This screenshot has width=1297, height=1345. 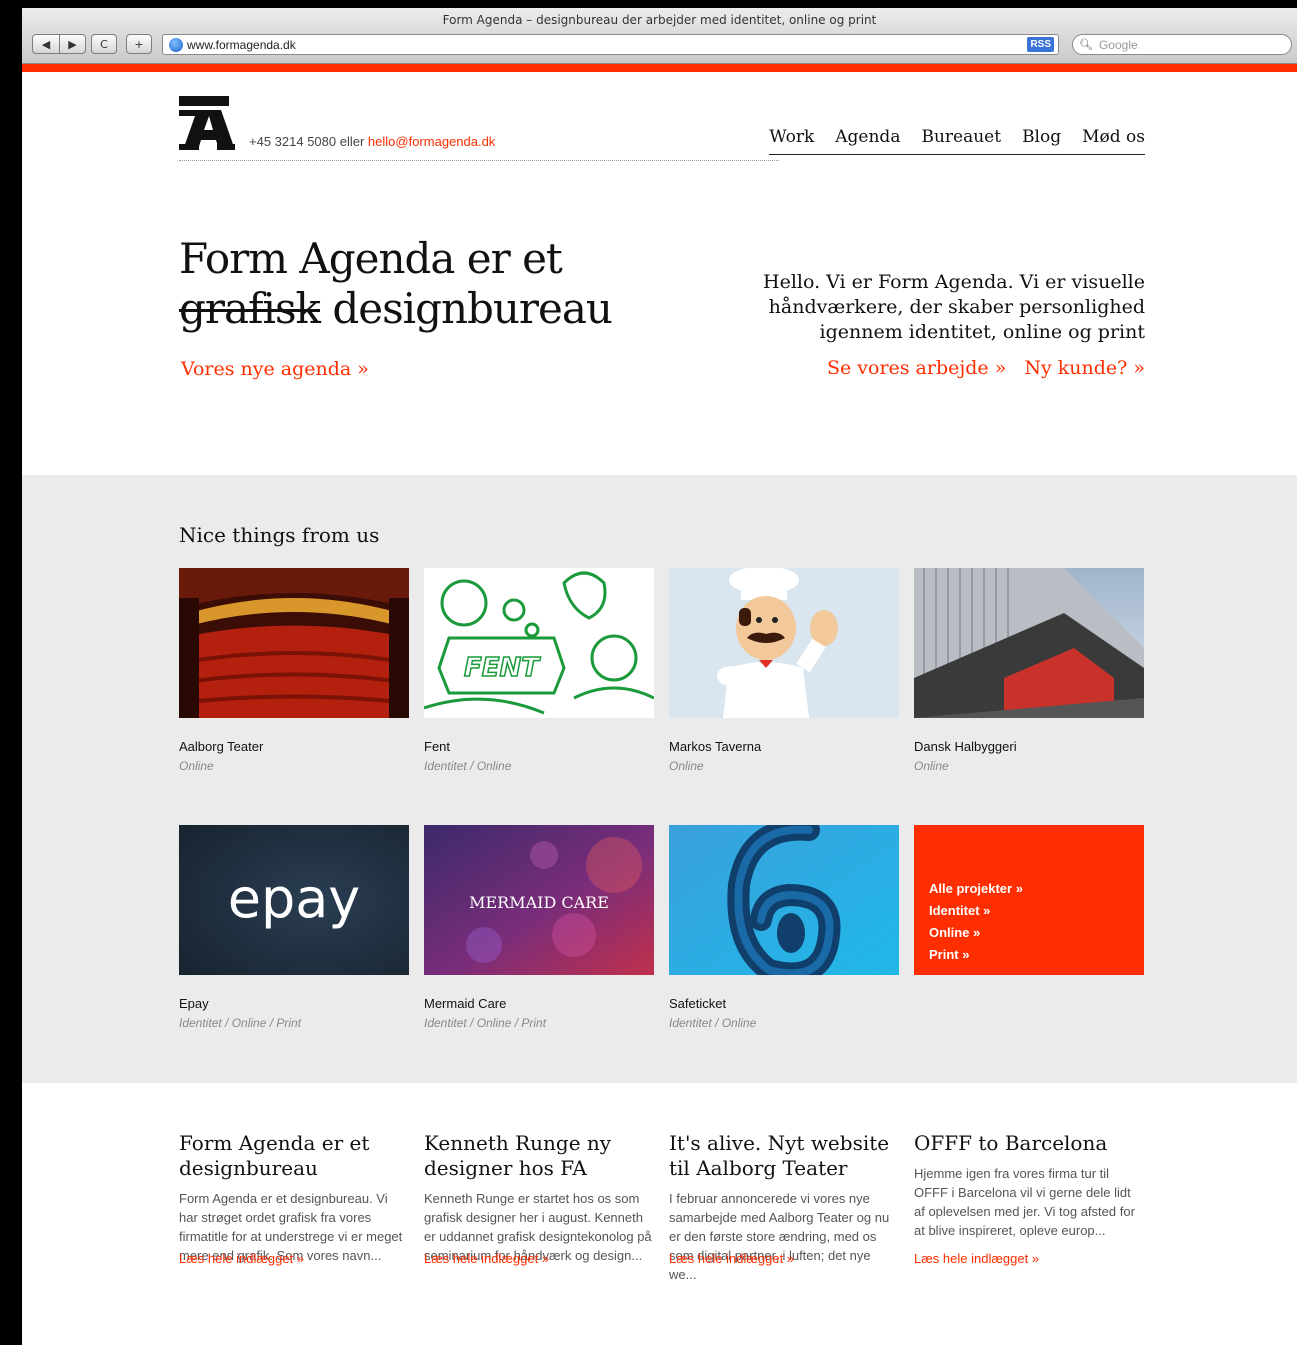 I want to click on fent-logo-text: FENT, so click(x=502, y=668).